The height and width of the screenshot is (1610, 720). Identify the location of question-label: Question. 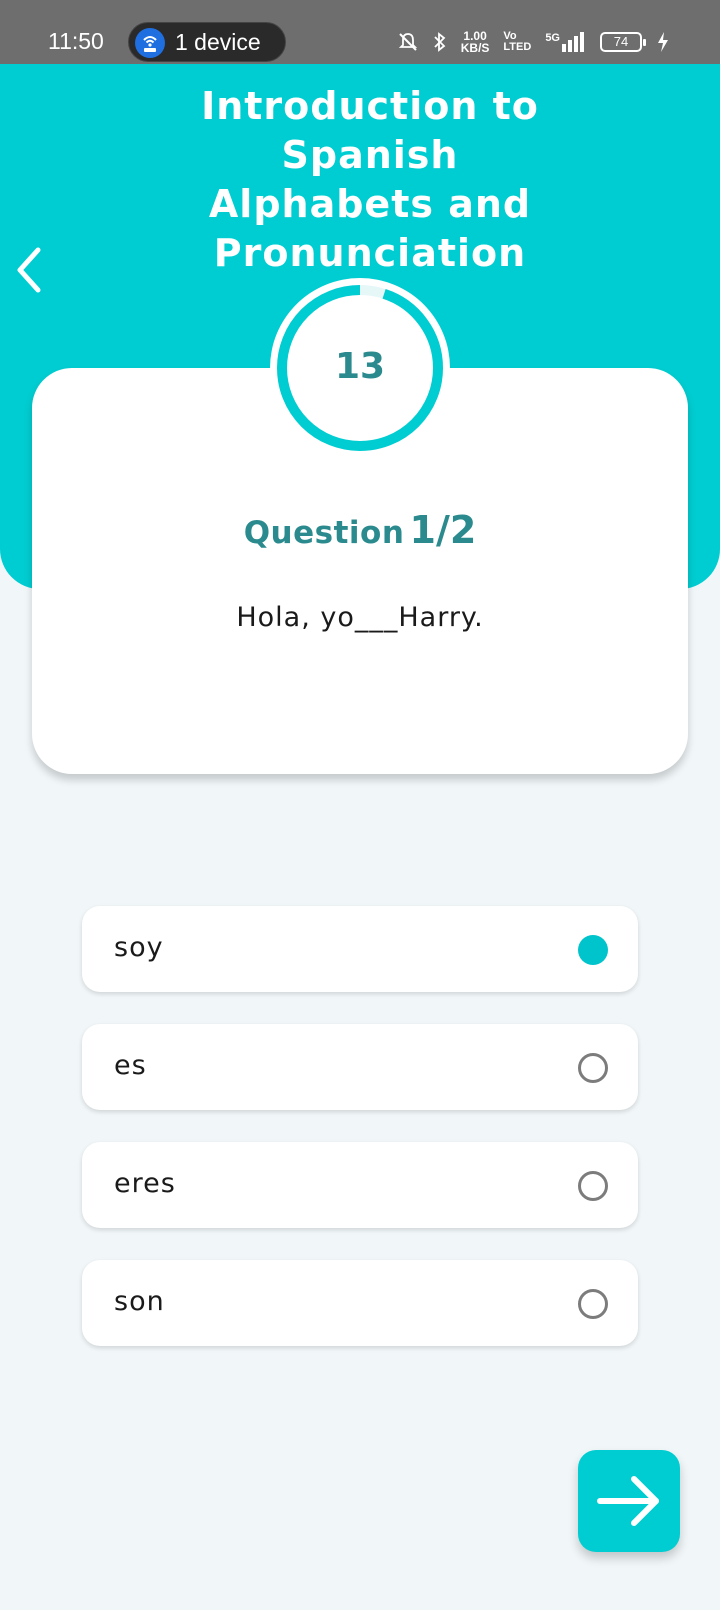
(324, 533).